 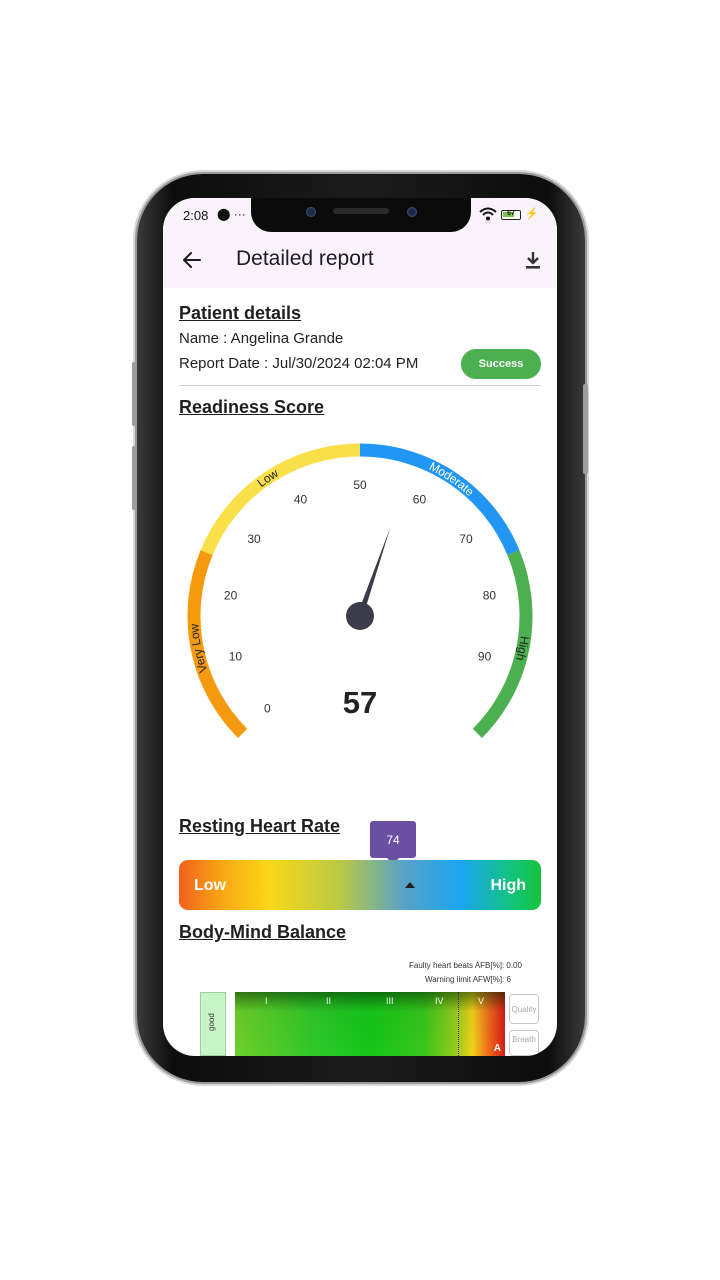 I want to click on gauge-band-low, so click(x=280, y=499).